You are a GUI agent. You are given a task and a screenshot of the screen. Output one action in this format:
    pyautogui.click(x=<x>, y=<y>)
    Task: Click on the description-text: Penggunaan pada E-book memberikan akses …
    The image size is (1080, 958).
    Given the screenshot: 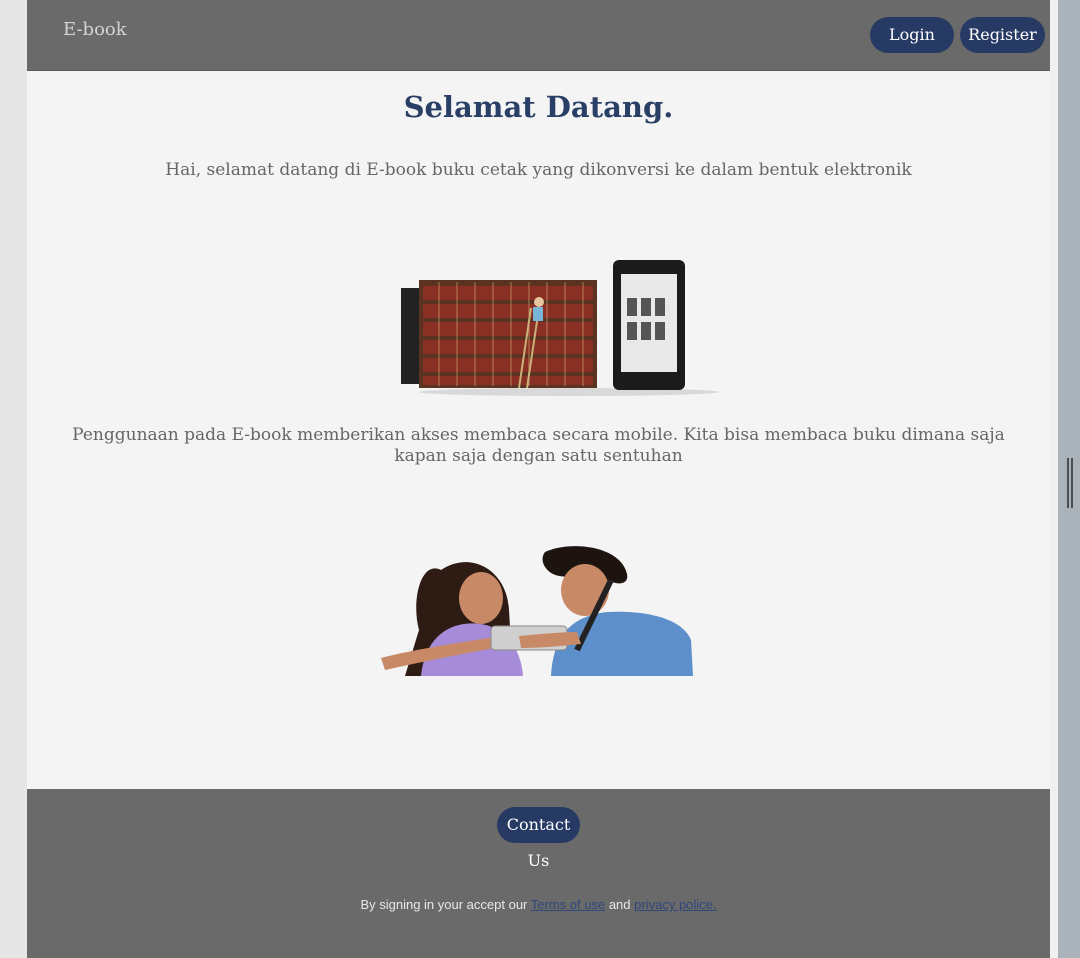 What is the action you would take?
    pyautogui.click(x=538, y=445)
    